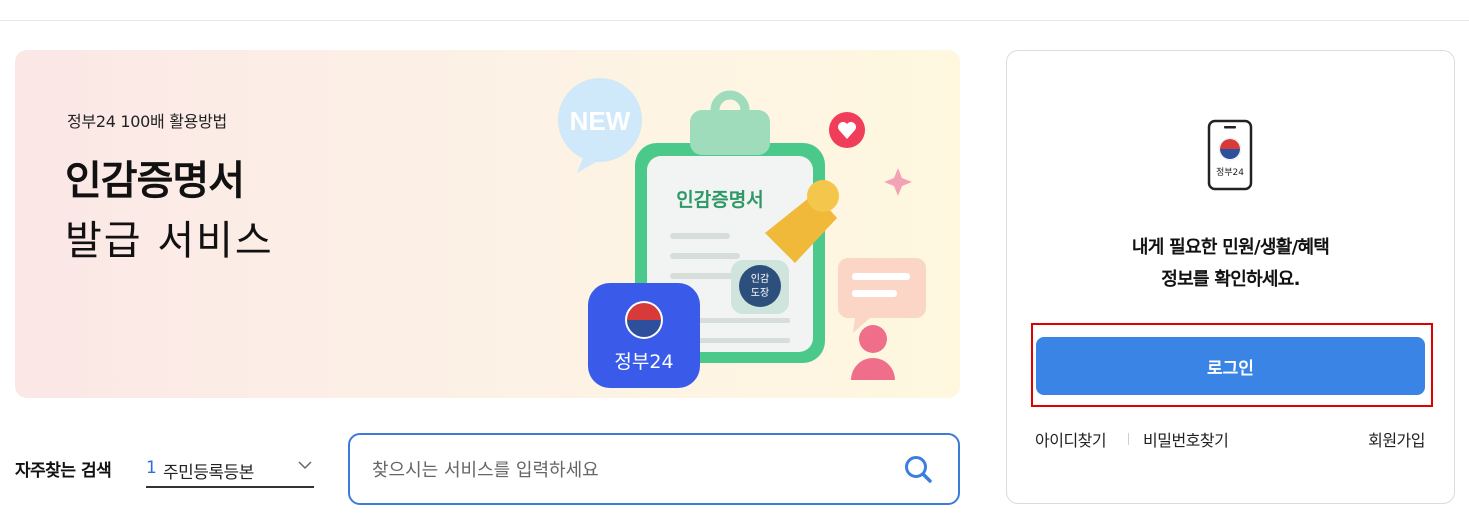 The width and height of the screenshot is (1469, 531). Describe the element at coordinates (63, 471) in the screenshot. I see `frequent-search-label: 자주찾는 검색` at that location.